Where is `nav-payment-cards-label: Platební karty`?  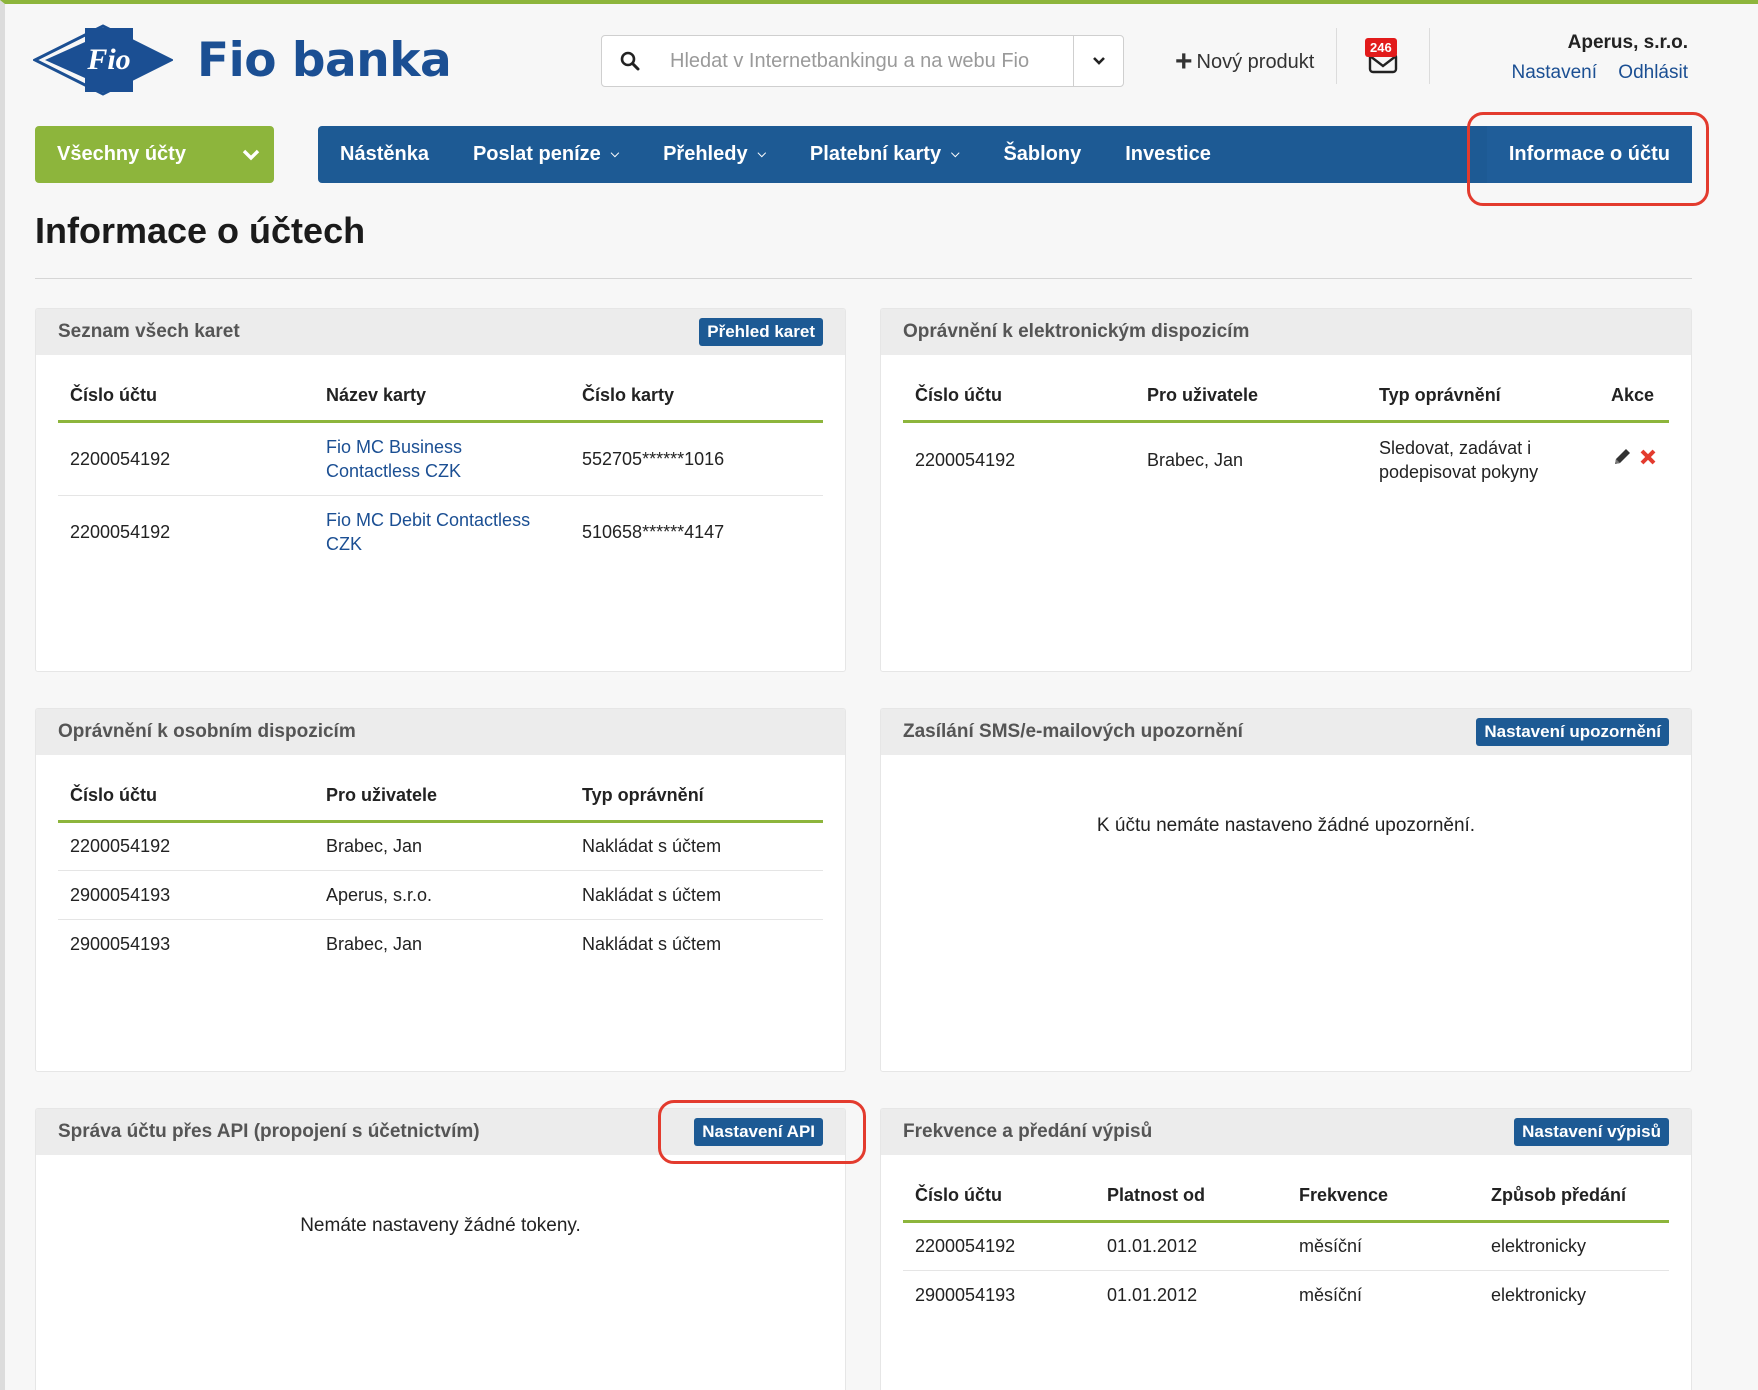 nav-payment-cards-label: Platební karty is located at coordinates (875, 154).